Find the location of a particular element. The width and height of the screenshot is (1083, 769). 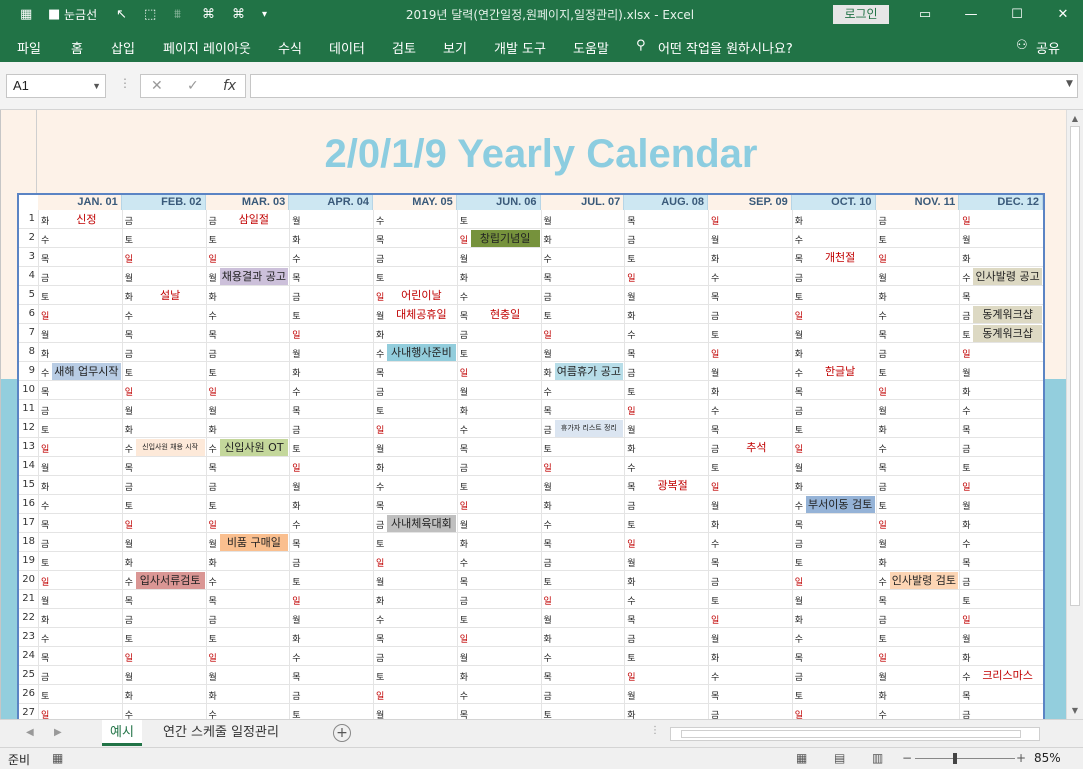

page-break-view-icon: ▥ is located at coordinates (877, 758).